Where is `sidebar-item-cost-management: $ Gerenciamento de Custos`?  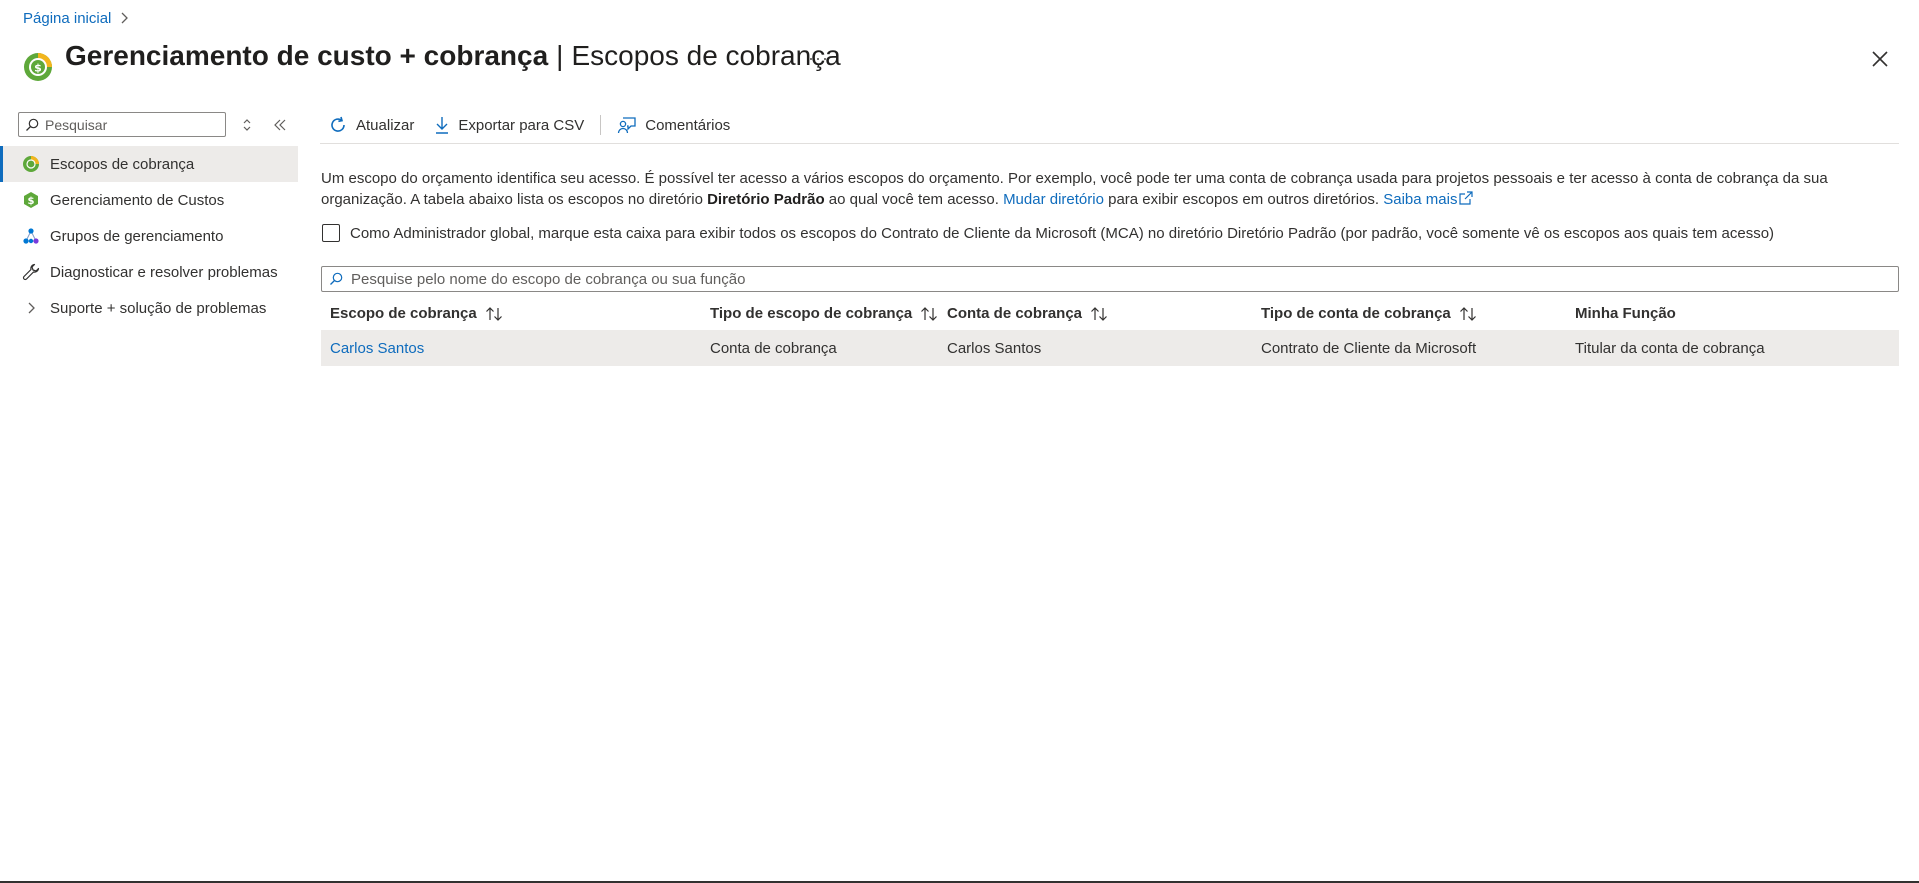
sidebar-item-cost-management: $ Gerenciamento de Custos is located at coordinates (149, 200).